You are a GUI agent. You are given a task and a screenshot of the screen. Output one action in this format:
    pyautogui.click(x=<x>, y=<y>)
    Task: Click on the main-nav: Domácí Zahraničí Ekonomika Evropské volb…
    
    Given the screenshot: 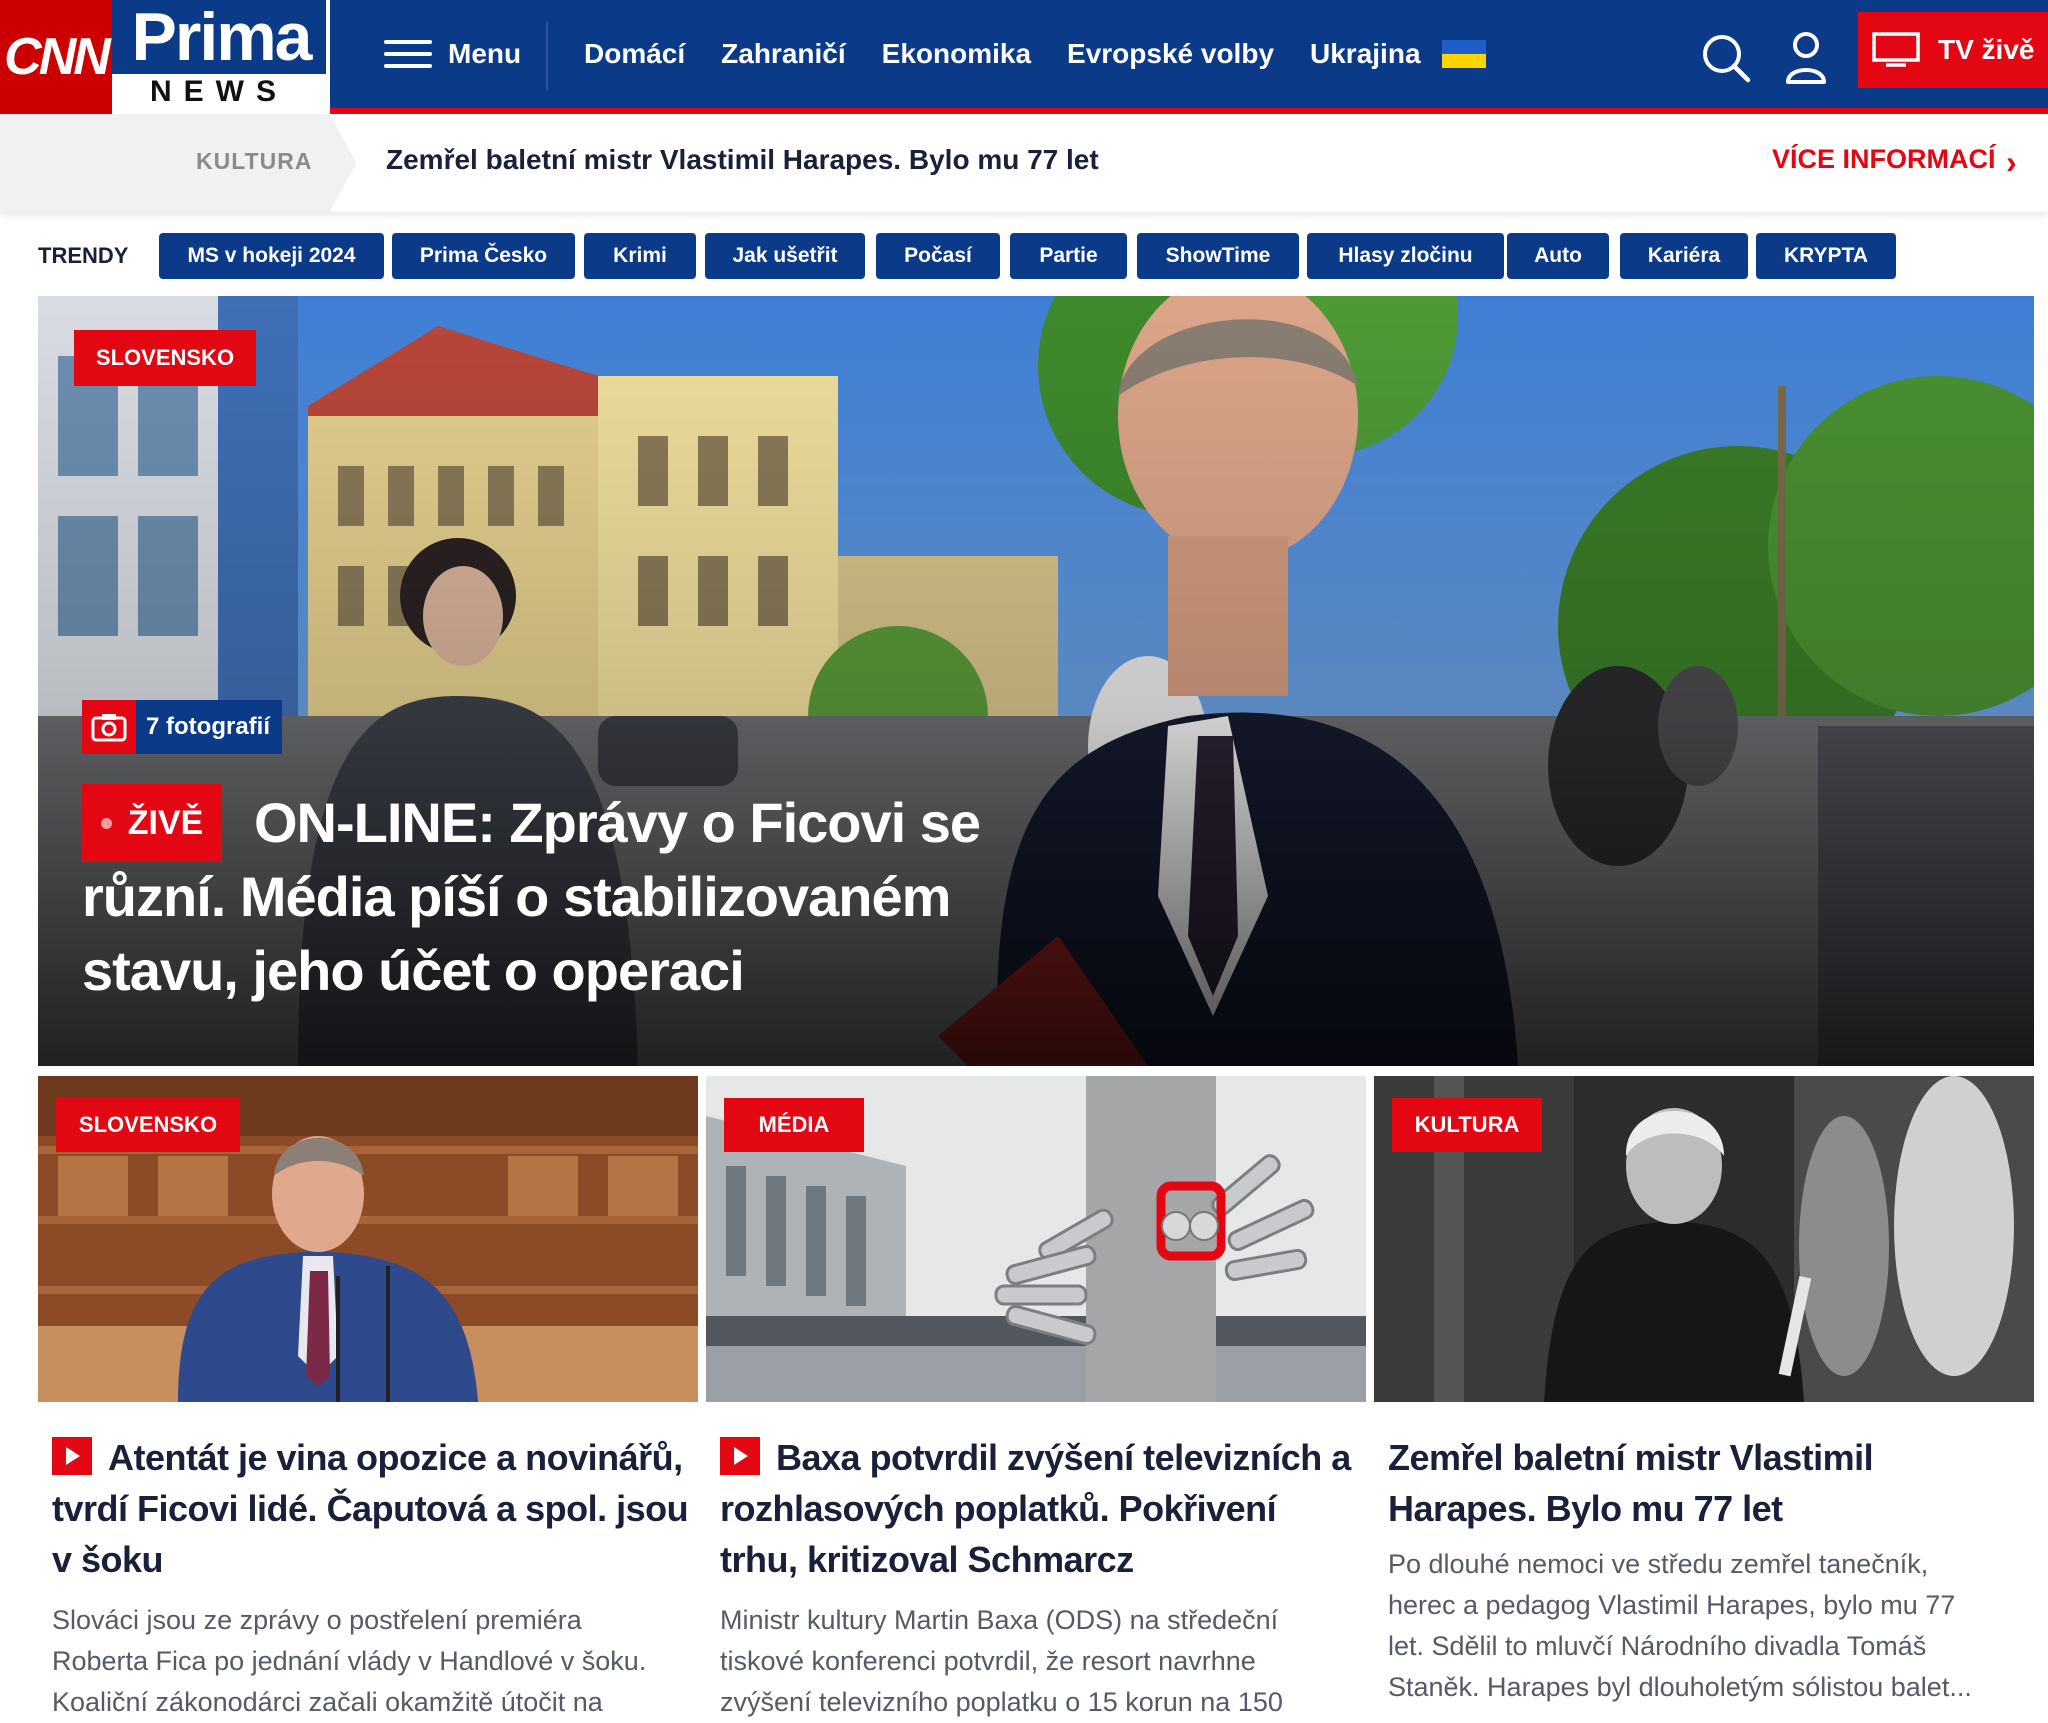 What is the action you would take?
    pyautogui.click(x=1035, y=54)
    